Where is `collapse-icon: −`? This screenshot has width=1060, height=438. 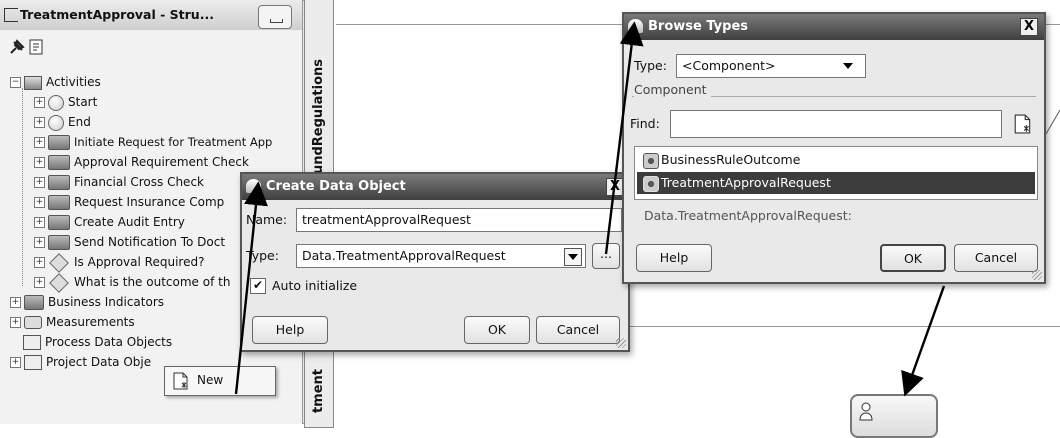
collapse-icon: − is located at coordinates (15, 82).